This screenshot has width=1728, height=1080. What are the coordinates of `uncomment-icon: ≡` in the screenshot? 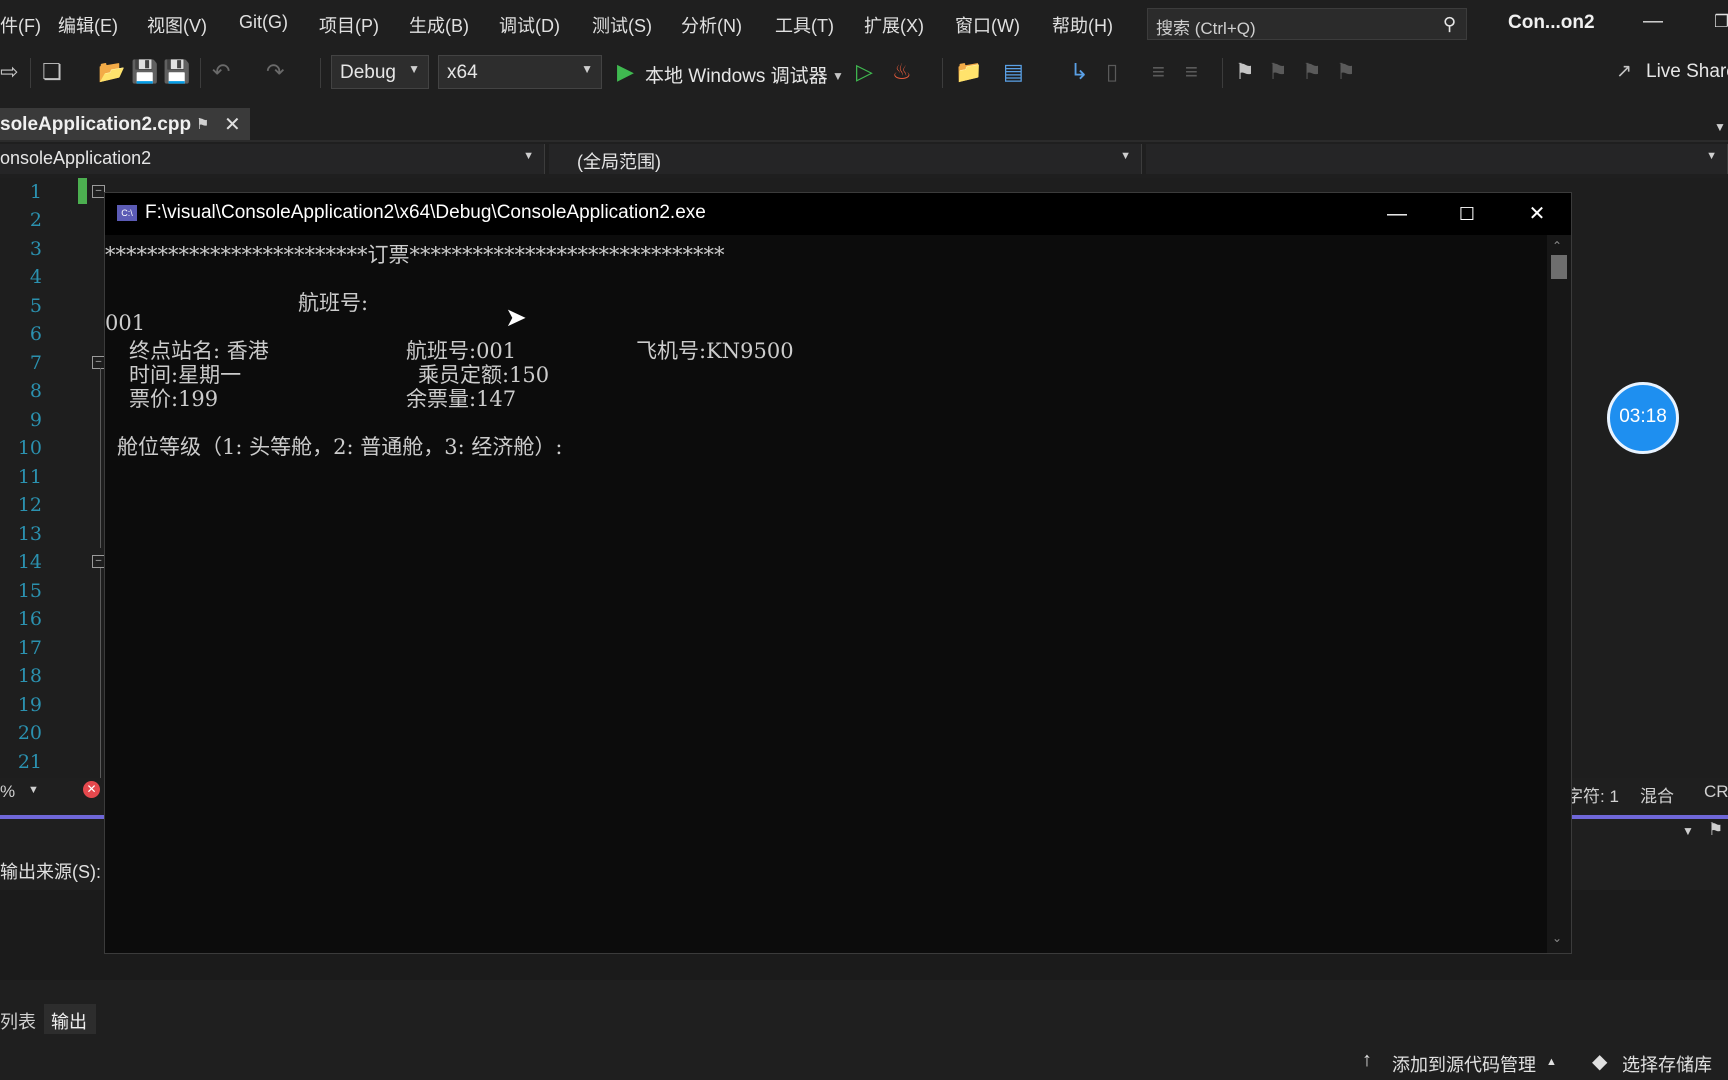 It's located at (1191, 71).